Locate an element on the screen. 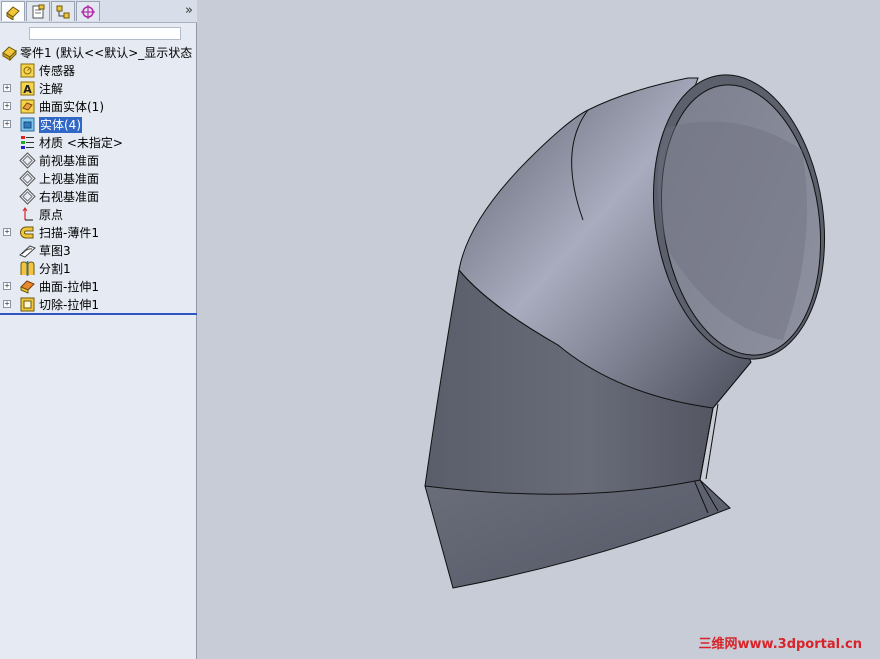 The width and height of the screenshot is (880, 659). solid-bodies-icon is located at coordinates (27, 124).